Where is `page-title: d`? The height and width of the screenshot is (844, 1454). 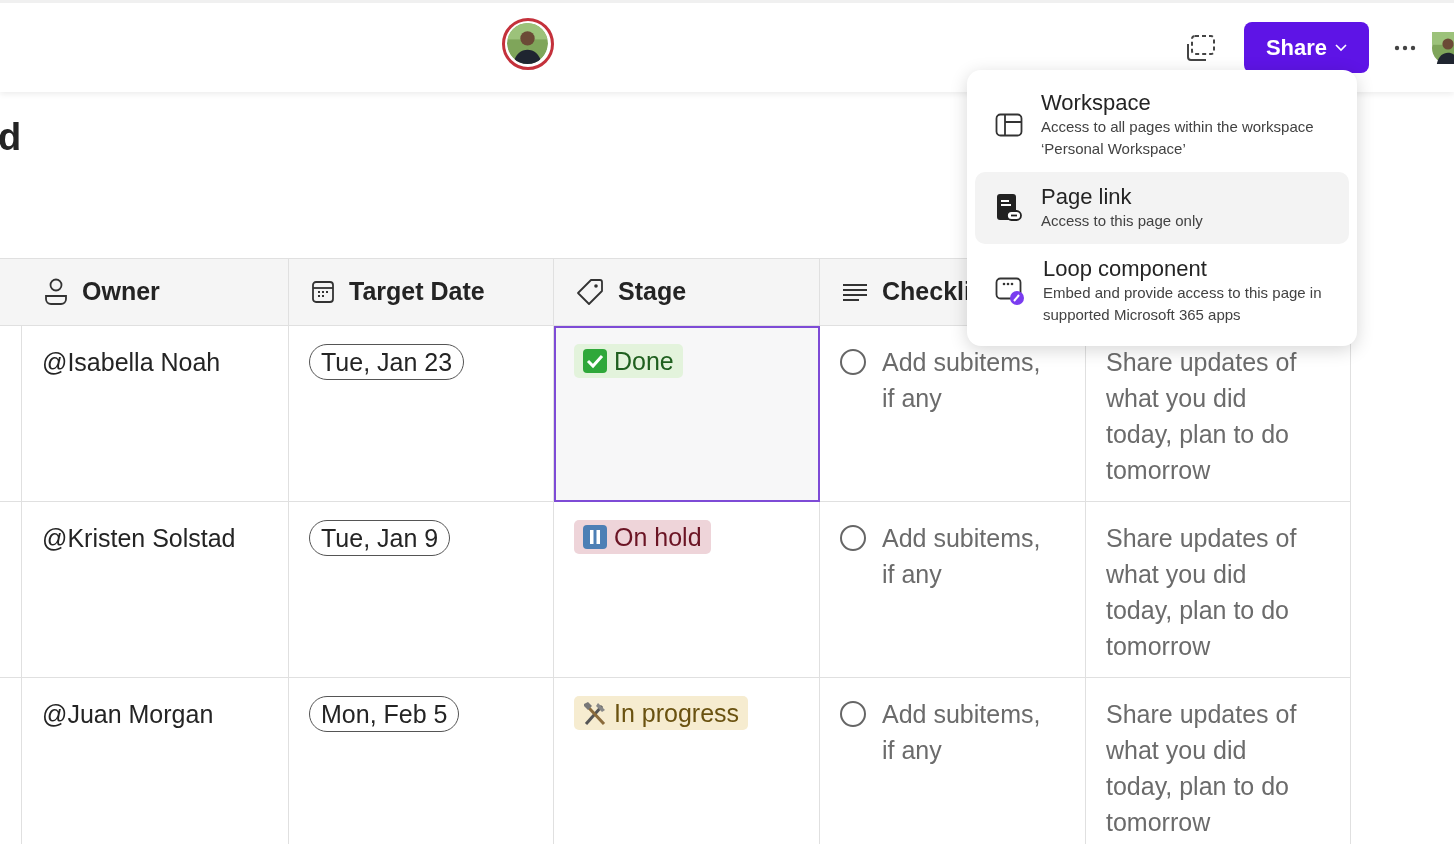
page-title: d is located at coordinates (11, 137).